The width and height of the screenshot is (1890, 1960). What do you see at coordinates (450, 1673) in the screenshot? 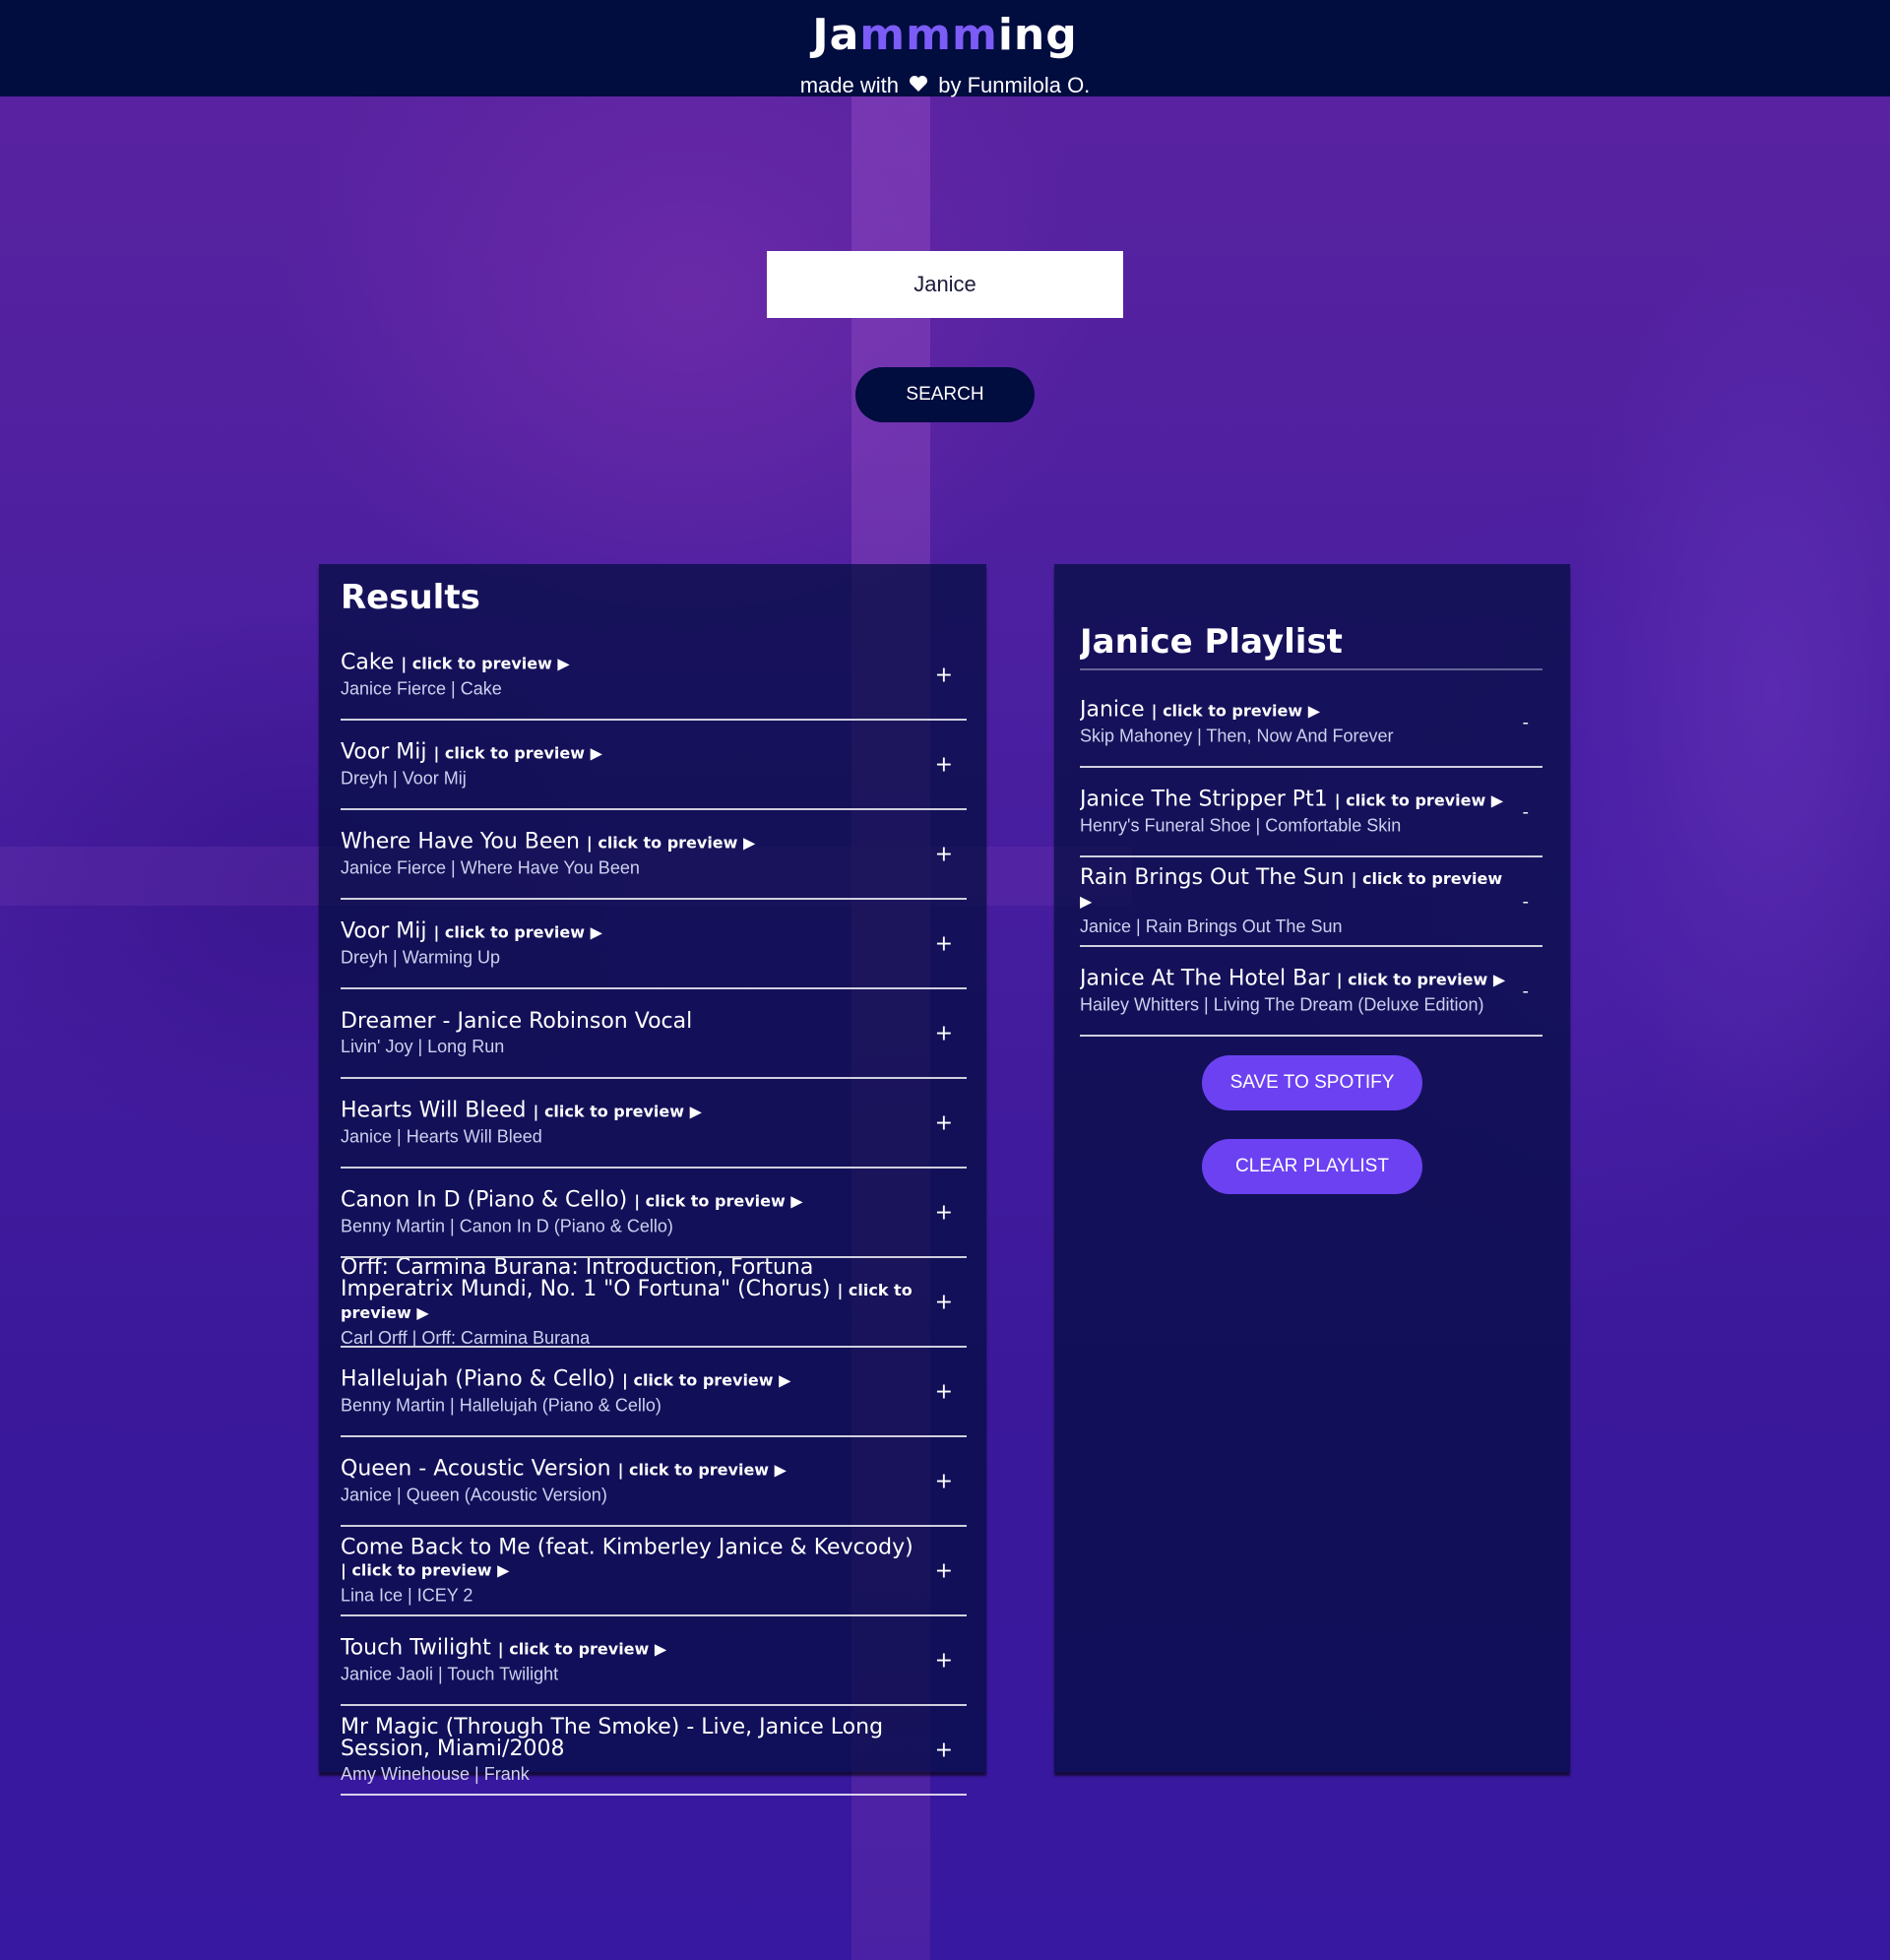
I see `track-artist-album: Janice Jaoli | Touch Twilight` at bounding box center [450, 1673].